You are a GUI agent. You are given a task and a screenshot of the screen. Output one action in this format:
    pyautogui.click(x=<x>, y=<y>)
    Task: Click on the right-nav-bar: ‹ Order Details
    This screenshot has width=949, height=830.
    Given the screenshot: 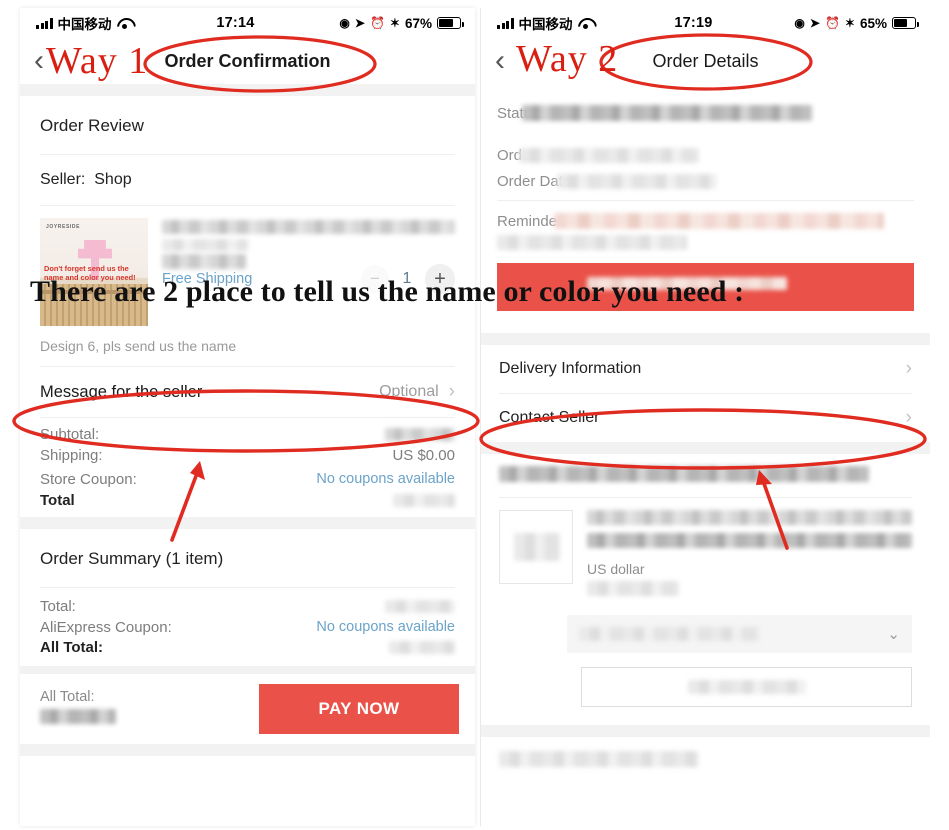 What is the action you would take?
    pyautogui.click(x=705, y=61)
    